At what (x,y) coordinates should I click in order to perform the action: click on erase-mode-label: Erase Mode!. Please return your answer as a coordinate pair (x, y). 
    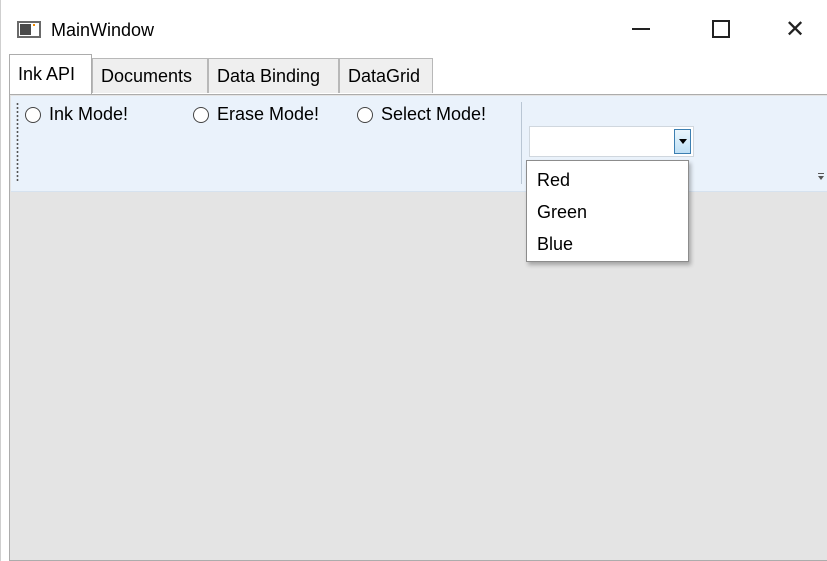
    Looking at the image, I should click on (268, 114).